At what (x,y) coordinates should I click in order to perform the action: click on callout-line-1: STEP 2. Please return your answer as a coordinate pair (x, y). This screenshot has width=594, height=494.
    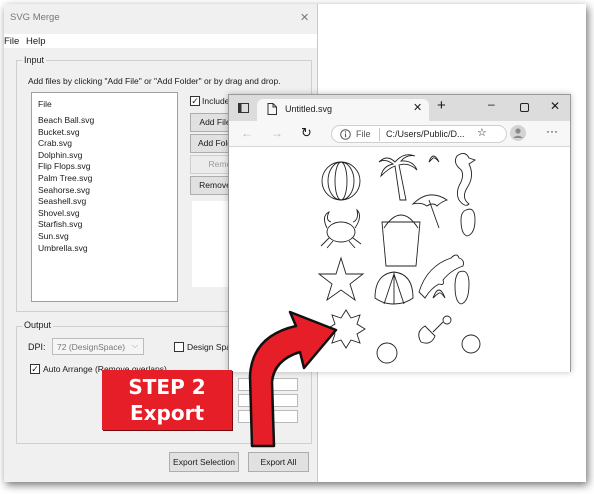
    Looking at the image, I should click on (167, 387).